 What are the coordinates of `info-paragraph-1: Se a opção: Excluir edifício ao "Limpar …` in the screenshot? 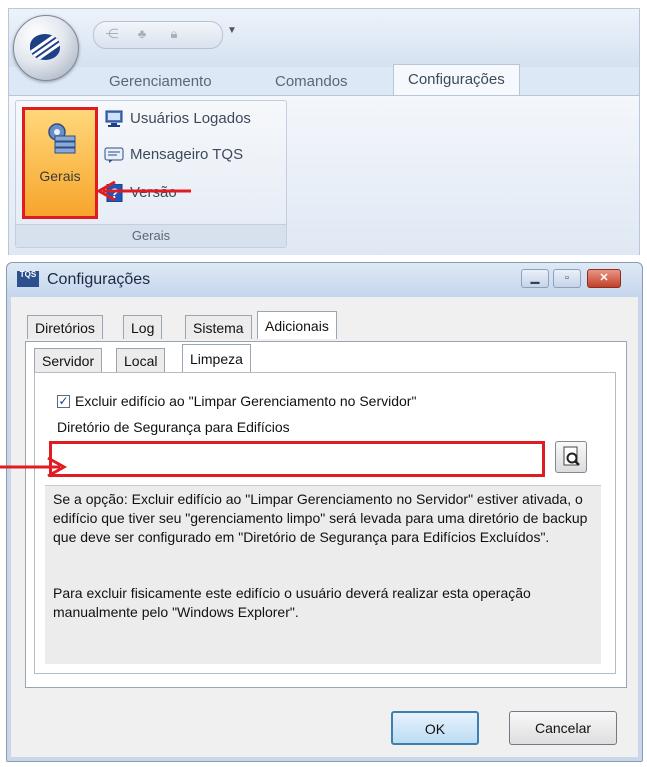 It's located at (320, 518).